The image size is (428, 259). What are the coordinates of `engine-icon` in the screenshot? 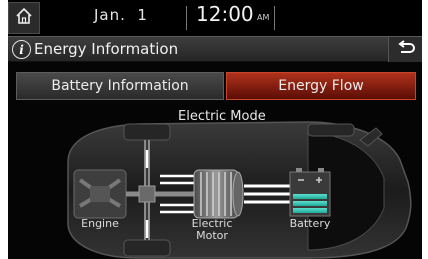 It's located at (100, 194).